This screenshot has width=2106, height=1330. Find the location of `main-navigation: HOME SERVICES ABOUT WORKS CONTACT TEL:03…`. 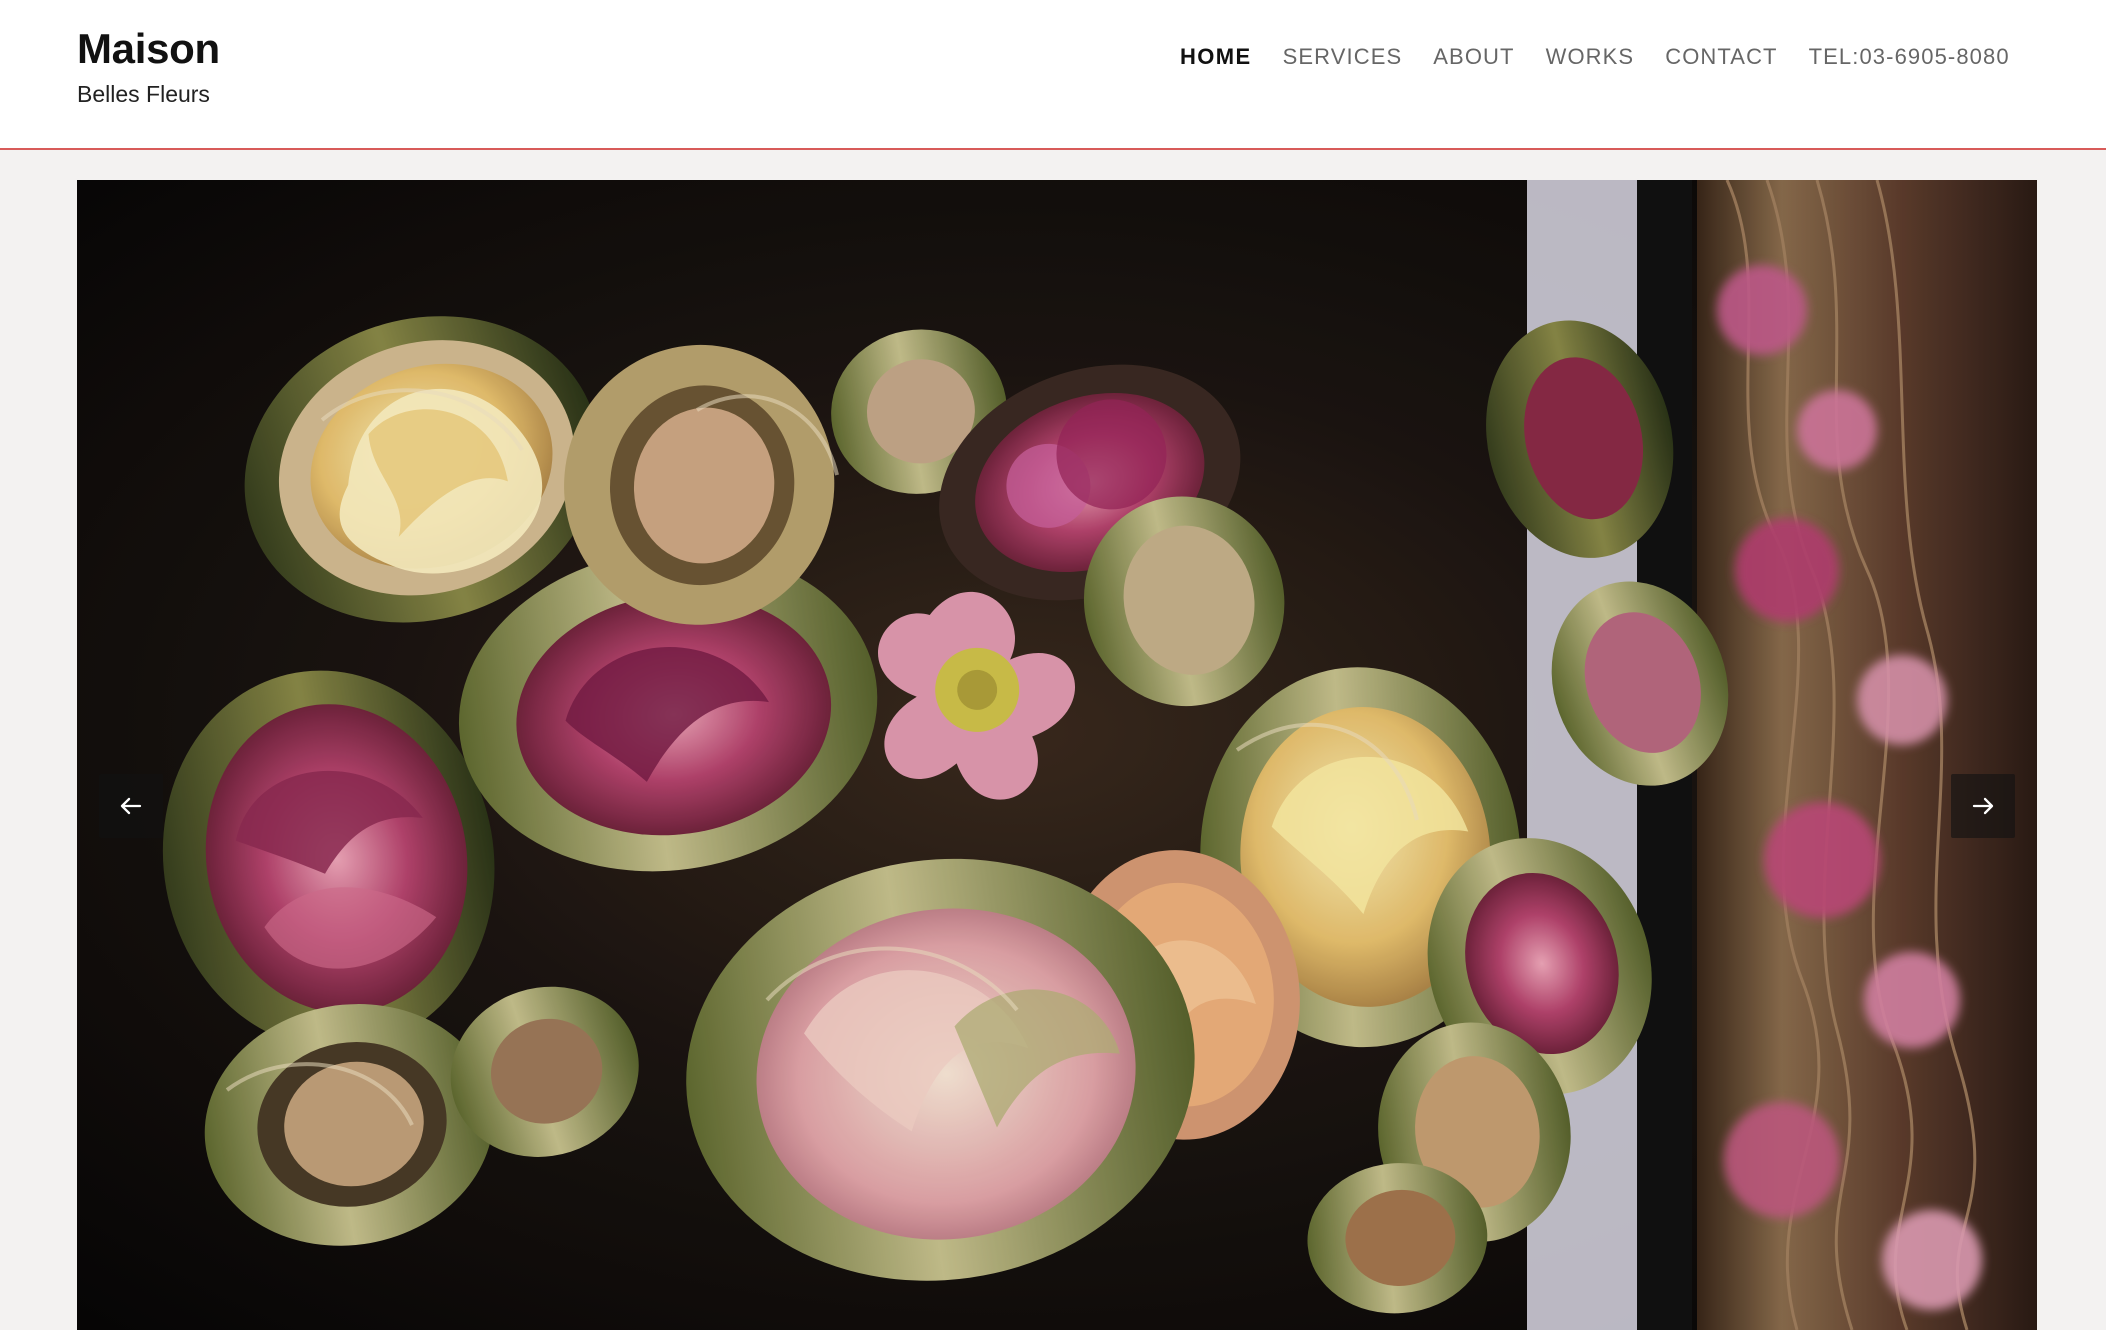

main-navigation: HOME SERVICES ABOUT WORKS CONTACT TEL:03… is located at coordinates (1595, 57).